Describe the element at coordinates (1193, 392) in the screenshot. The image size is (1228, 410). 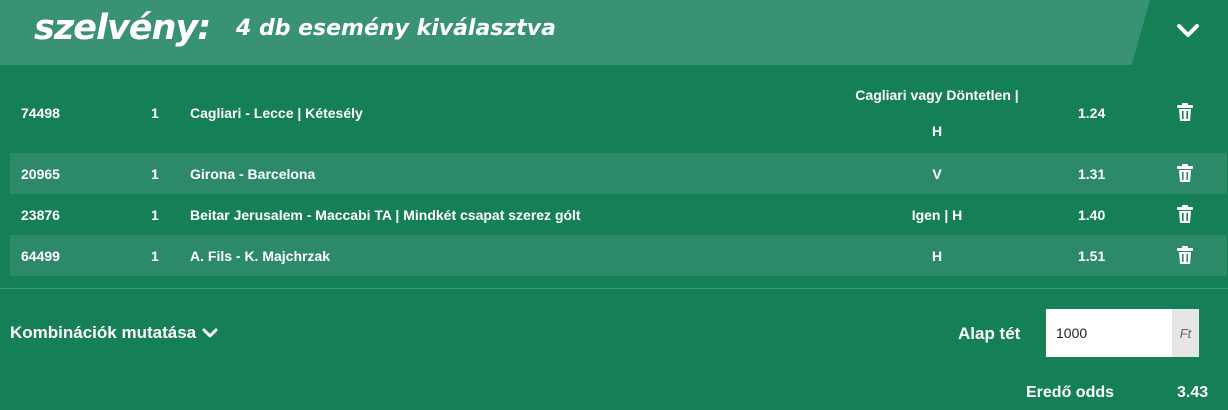
I see `total-odds-value: 3.43` at that location.